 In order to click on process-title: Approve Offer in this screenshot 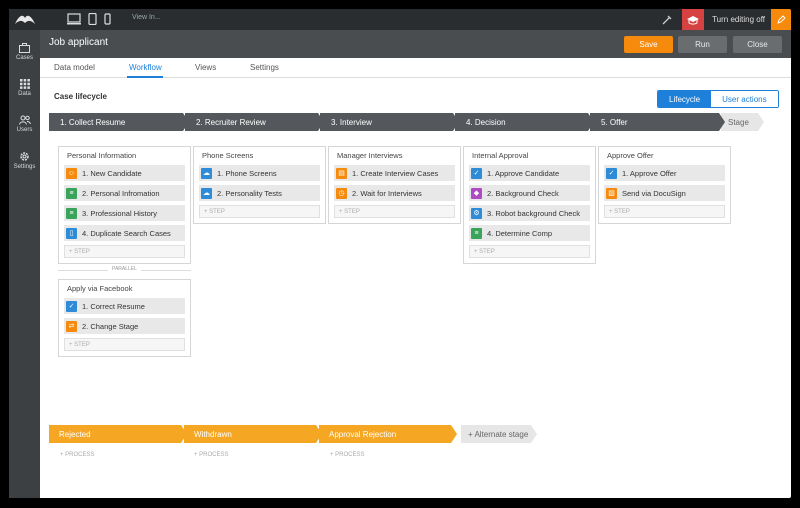, I will do `click(630, 155)`.